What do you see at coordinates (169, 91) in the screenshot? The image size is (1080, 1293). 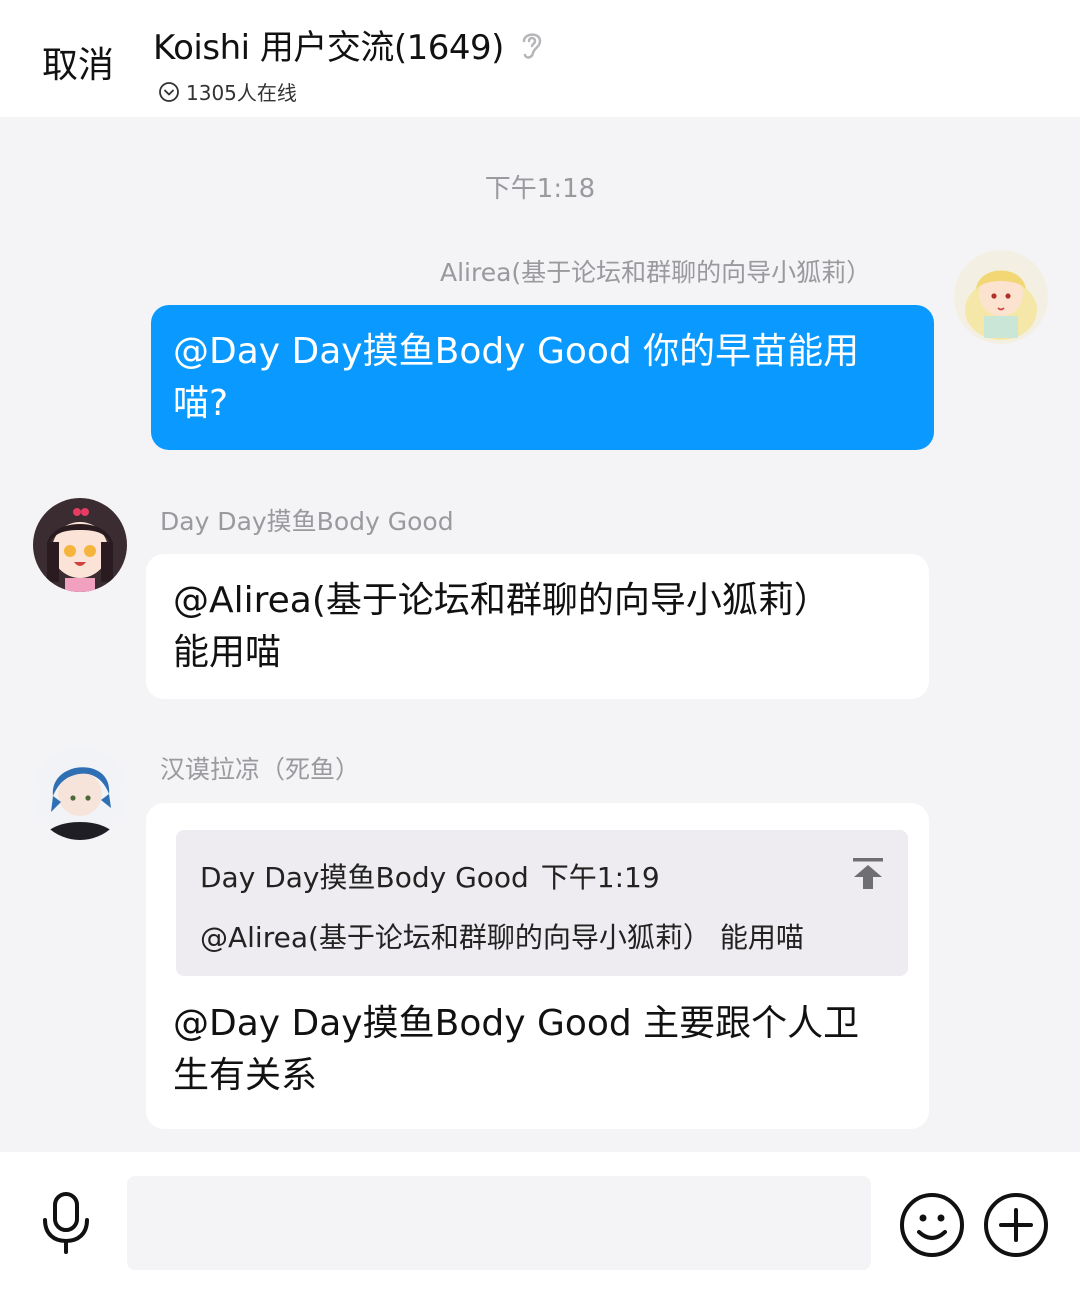 I see `chevron-circle-icon` at bounding box center [169, 91].